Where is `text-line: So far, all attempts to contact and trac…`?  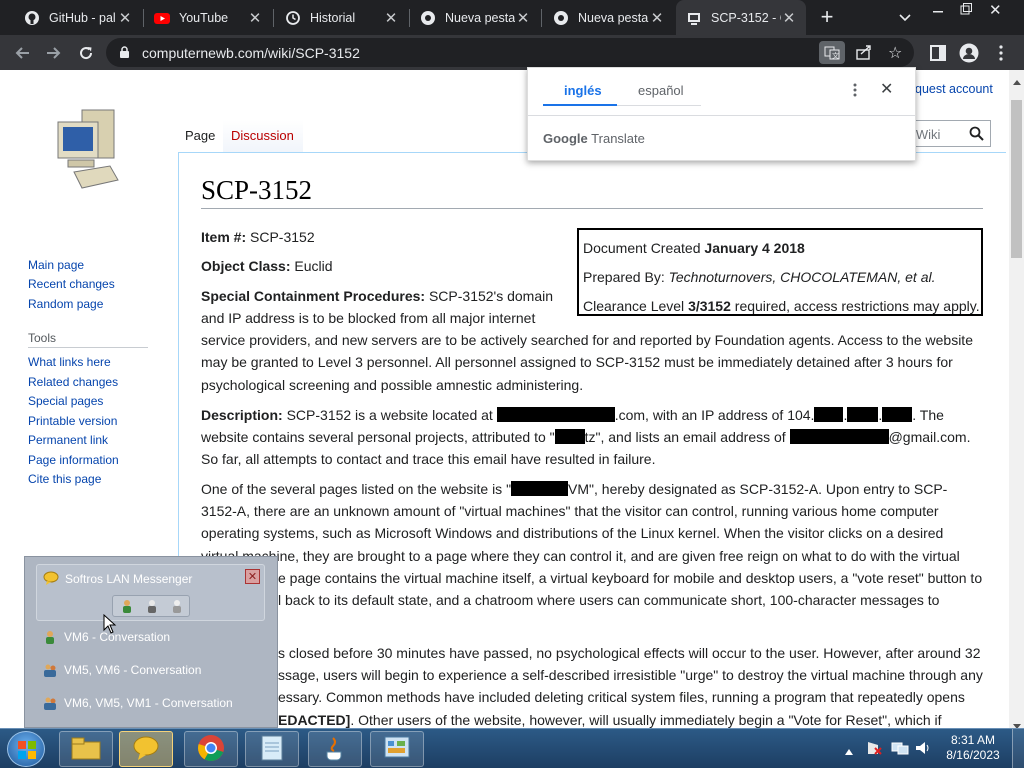
text-line: So far, all attempts to contact and trac… is located at coordinates (428, 459).